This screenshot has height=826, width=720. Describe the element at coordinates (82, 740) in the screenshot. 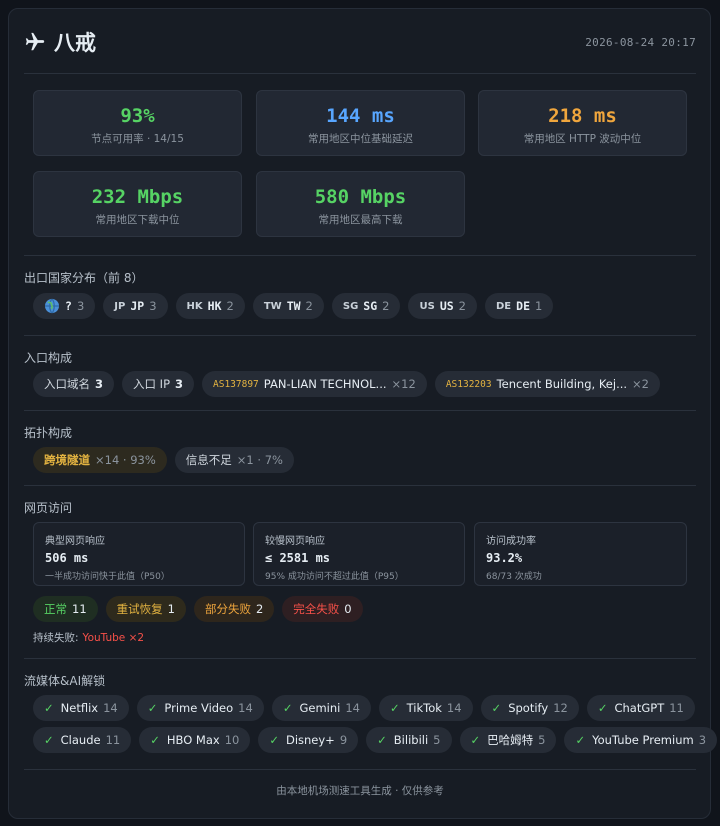

I see `service-claude: ✓ Claude 11` at that location.